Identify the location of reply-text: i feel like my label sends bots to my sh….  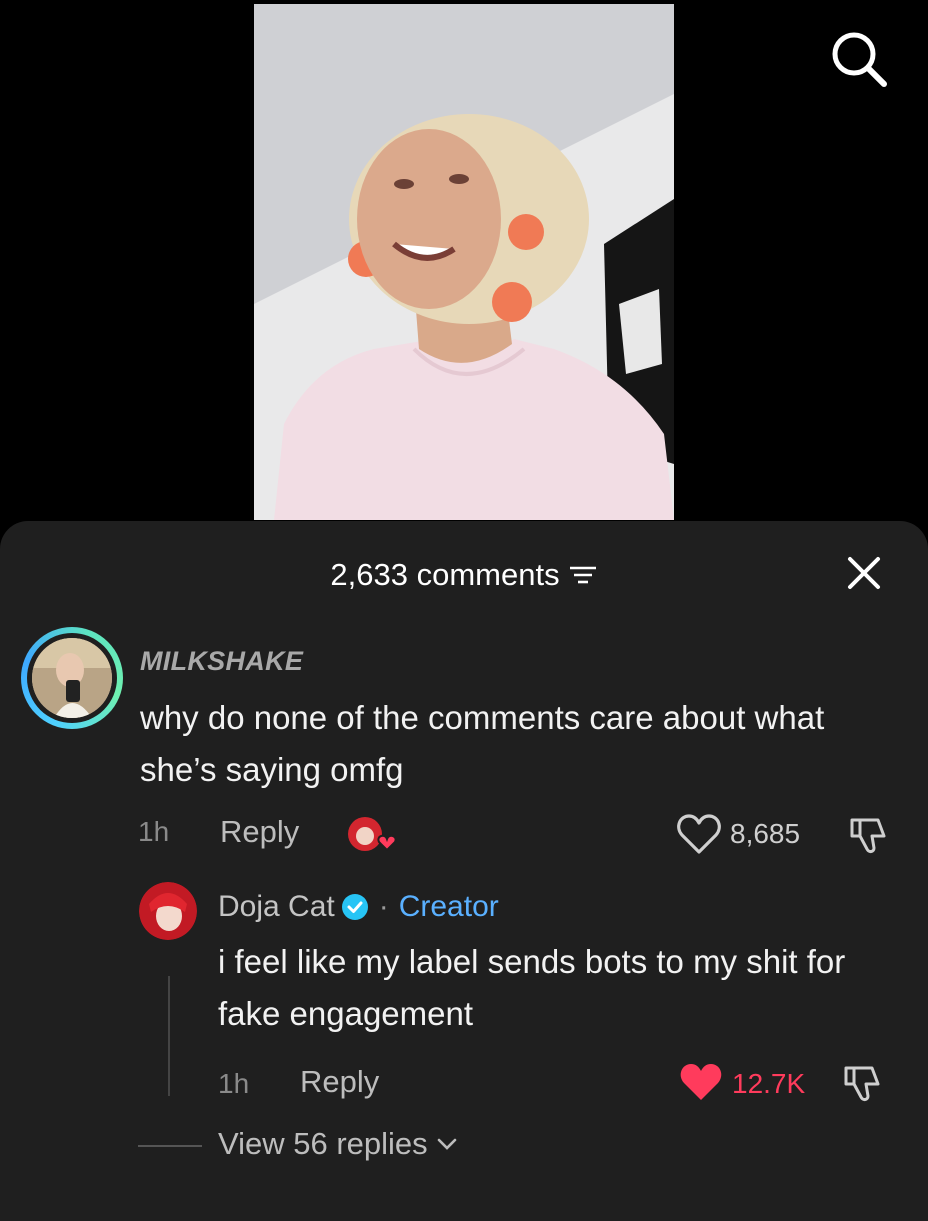
(532, 987).